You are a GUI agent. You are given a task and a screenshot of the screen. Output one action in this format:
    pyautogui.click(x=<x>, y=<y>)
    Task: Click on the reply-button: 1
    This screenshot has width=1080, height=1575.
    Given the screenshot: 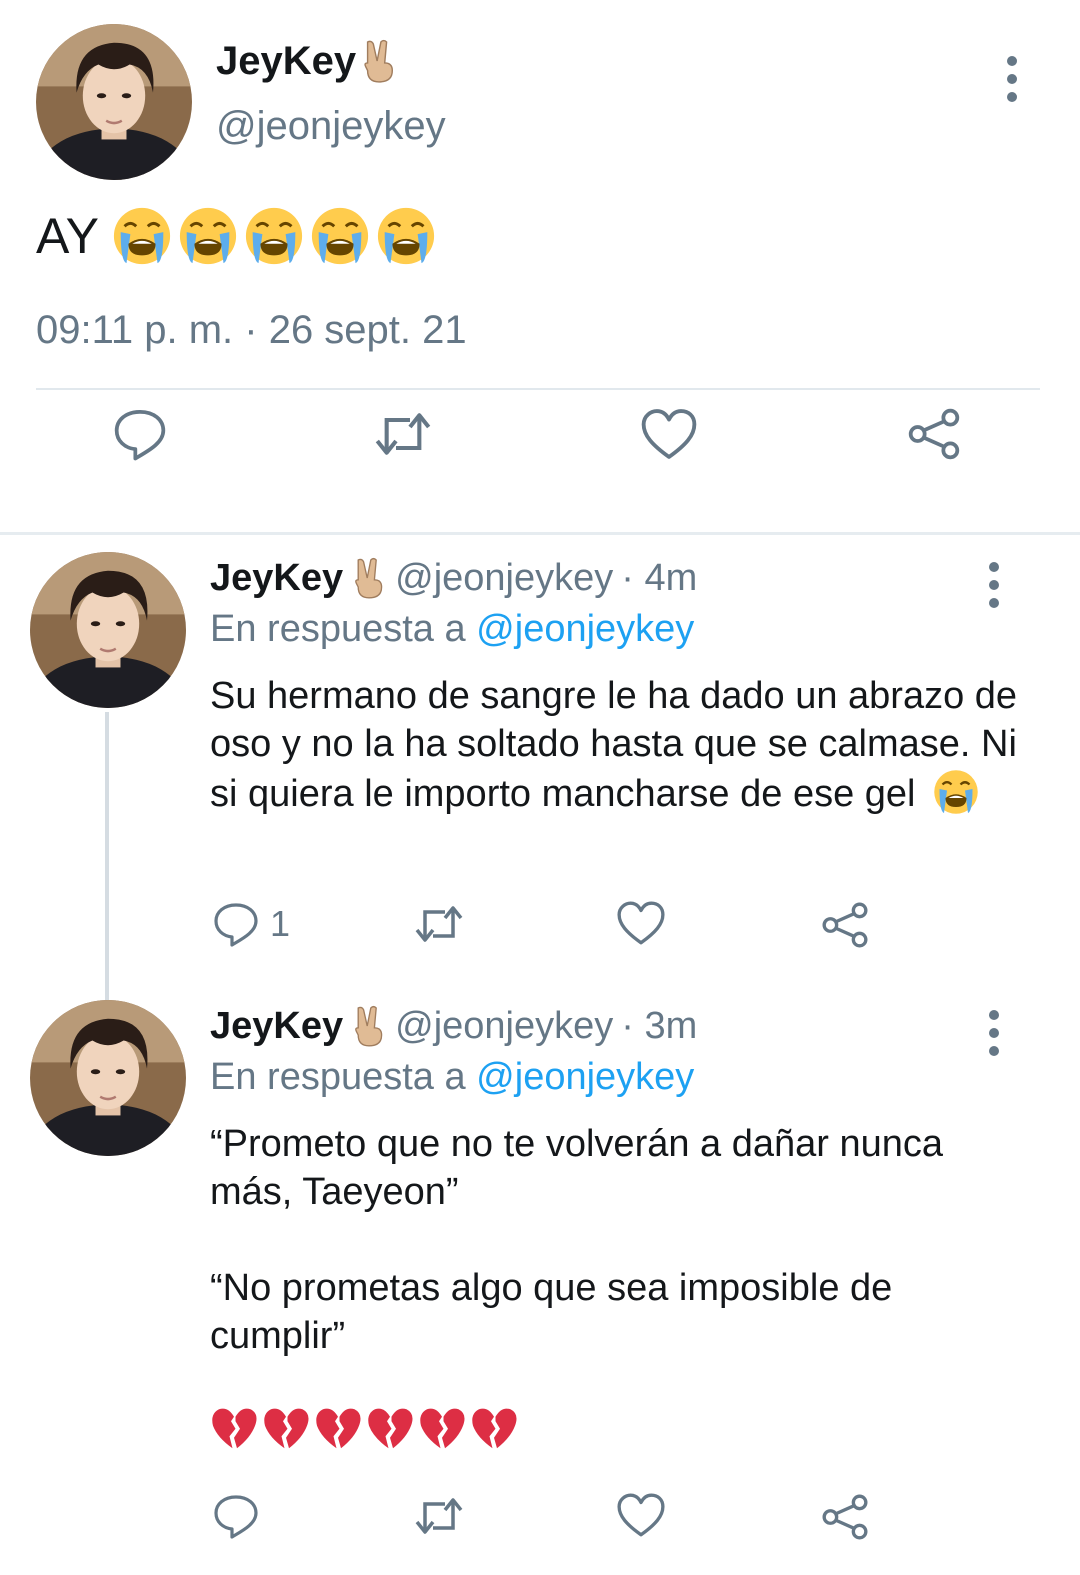 What is the action you would take?
    pyautogui.click(x=251, y=924)
    